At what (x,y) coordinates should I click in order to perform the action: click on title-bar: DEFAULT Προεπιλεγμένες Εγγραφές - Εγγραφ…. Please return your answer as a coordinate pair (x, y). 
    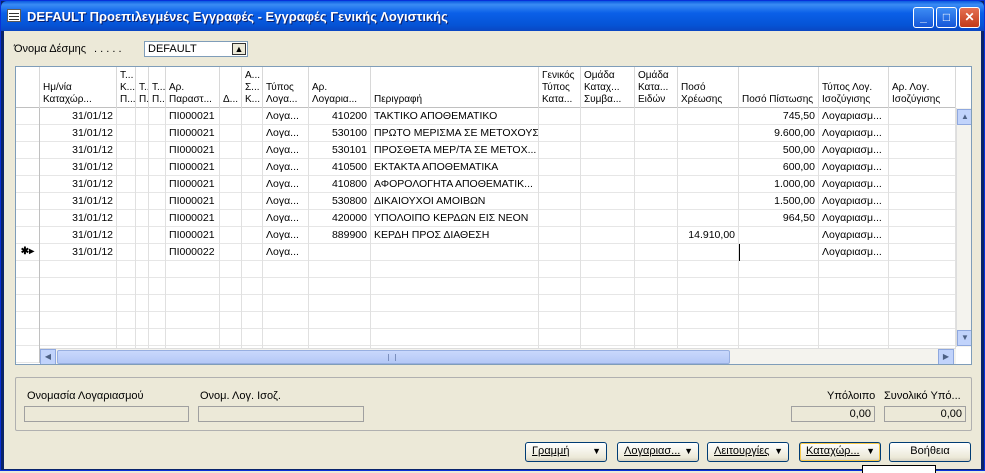
    Looking at the image, I should click on (492, 16).